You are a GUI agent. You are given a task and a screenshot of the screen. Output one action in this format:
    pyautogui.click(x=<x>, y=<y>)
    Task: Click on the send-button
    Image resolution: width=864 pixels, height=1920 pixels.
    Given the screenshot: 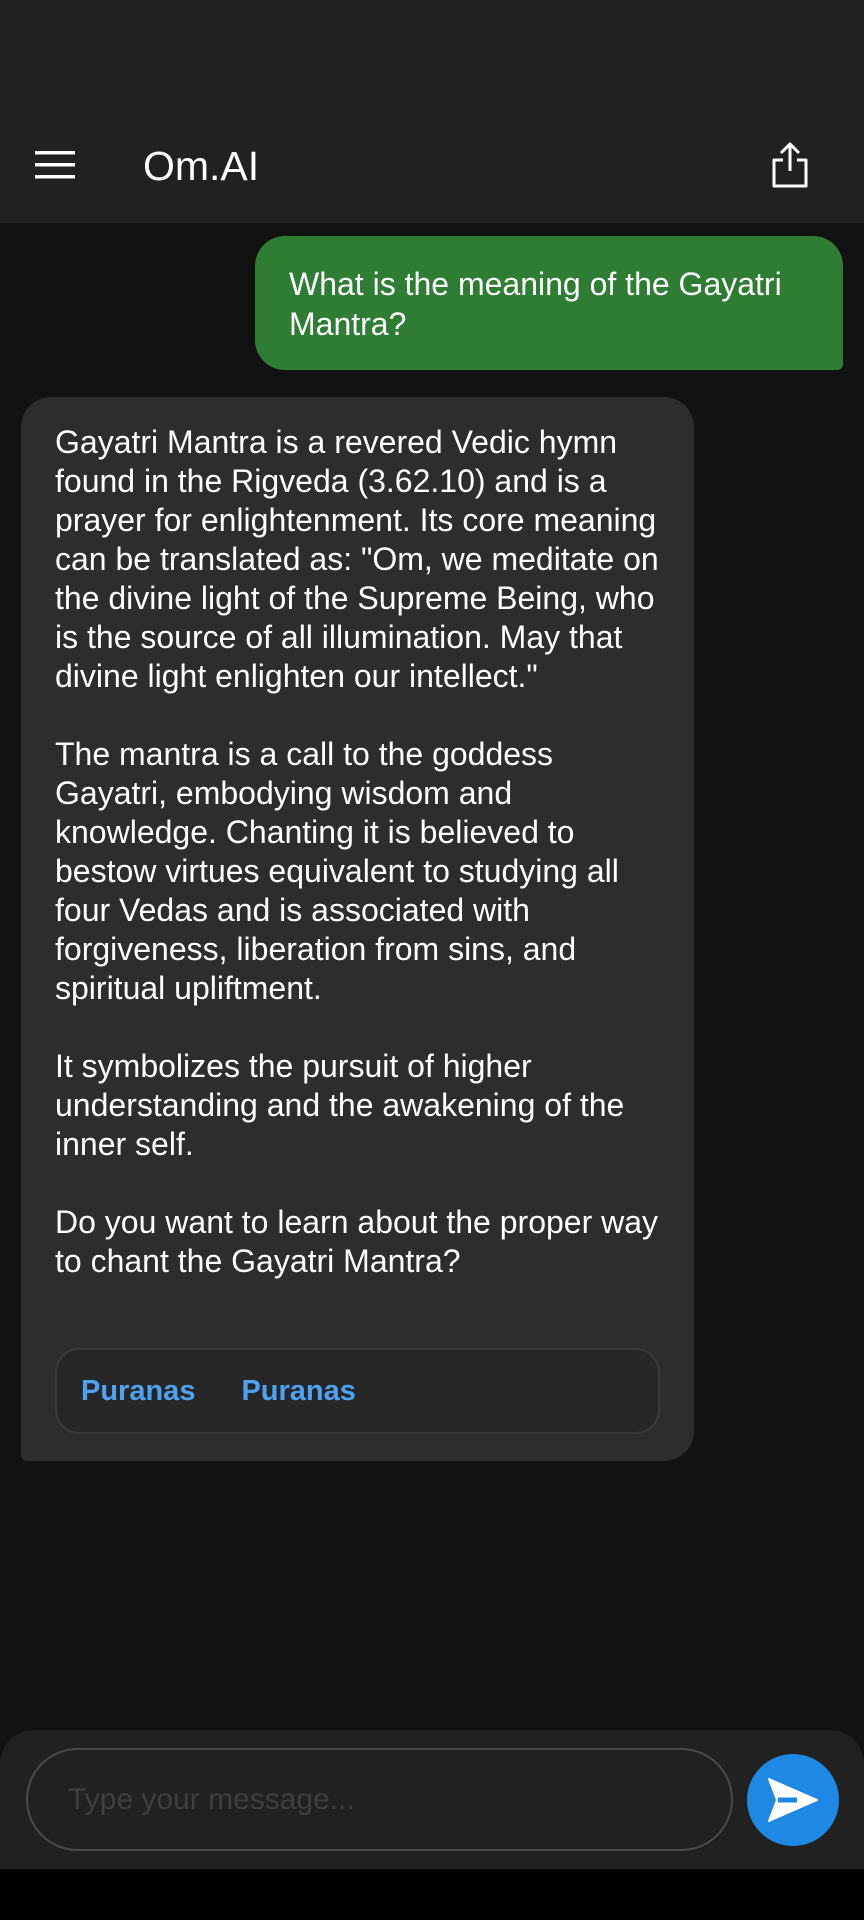 What is the action you would take?
    pyautogui.click(x=793, y=1800)
    